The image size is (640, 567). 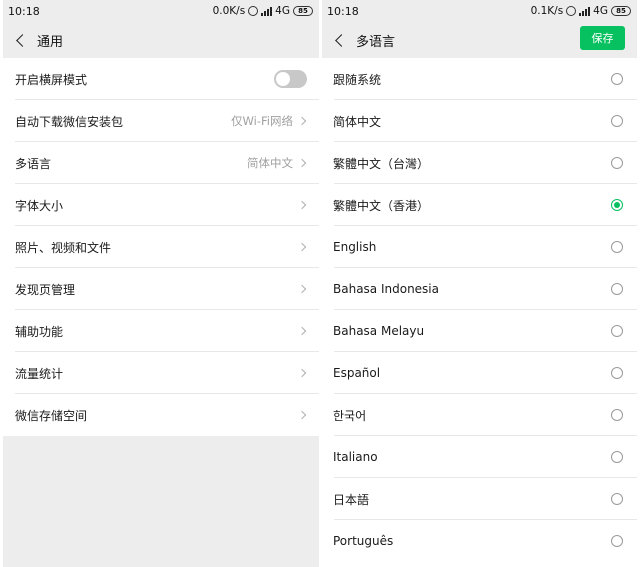 I want to click on settings-item-value: 简体中文, so click(x=270, y=163).